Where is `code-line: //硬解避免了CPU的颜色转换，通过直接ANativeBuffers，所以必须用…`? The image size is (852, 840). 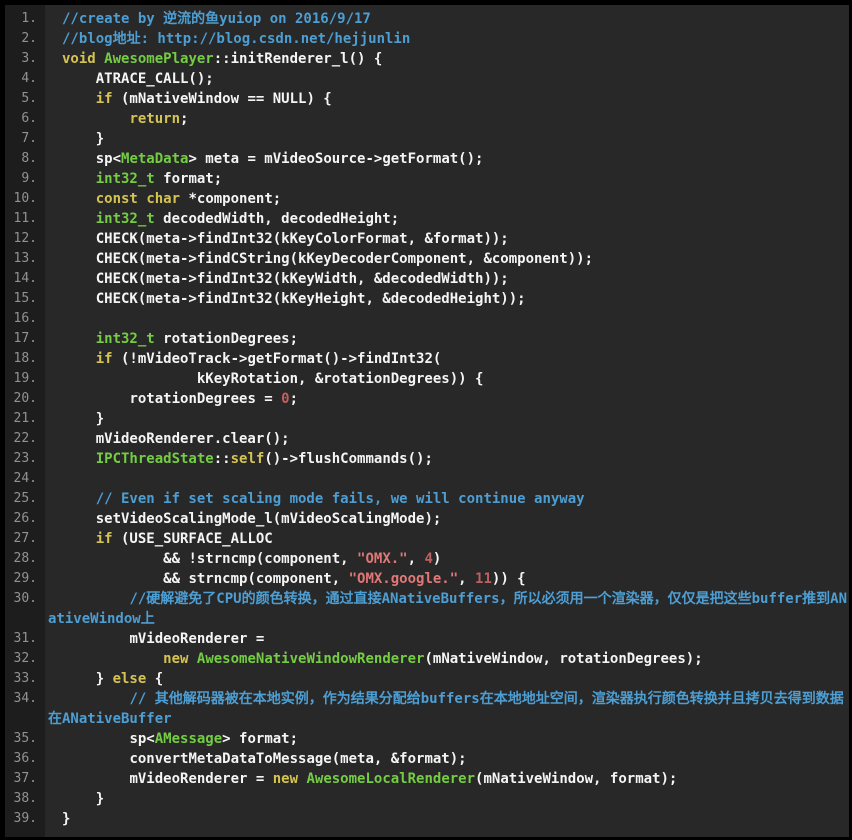 code-line: //硬解避免了CPU的颜色转换，通过直接ANativeBuffers，所以必须用… is located at coordinates (447, 609).